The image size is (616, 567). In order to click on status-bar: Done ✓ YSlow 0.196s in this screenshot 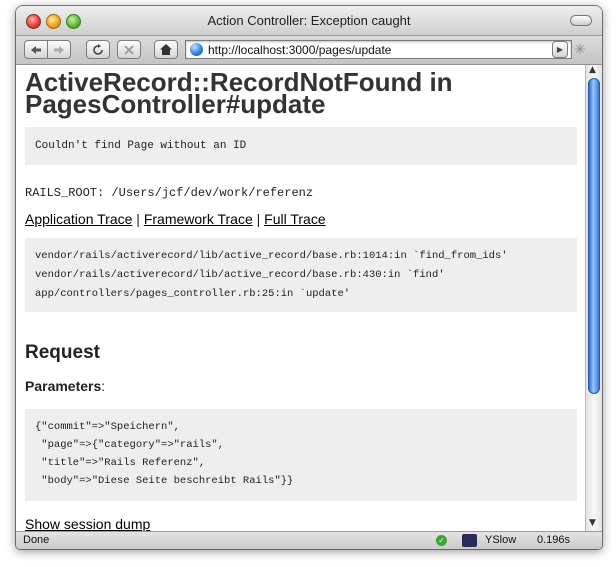, I will do `click(309, 540)`.